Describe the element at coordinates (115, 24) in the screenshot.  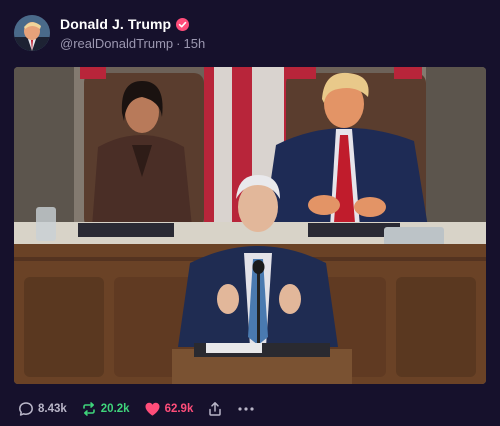
I see `display-name: Donald J. Trump` at that location.